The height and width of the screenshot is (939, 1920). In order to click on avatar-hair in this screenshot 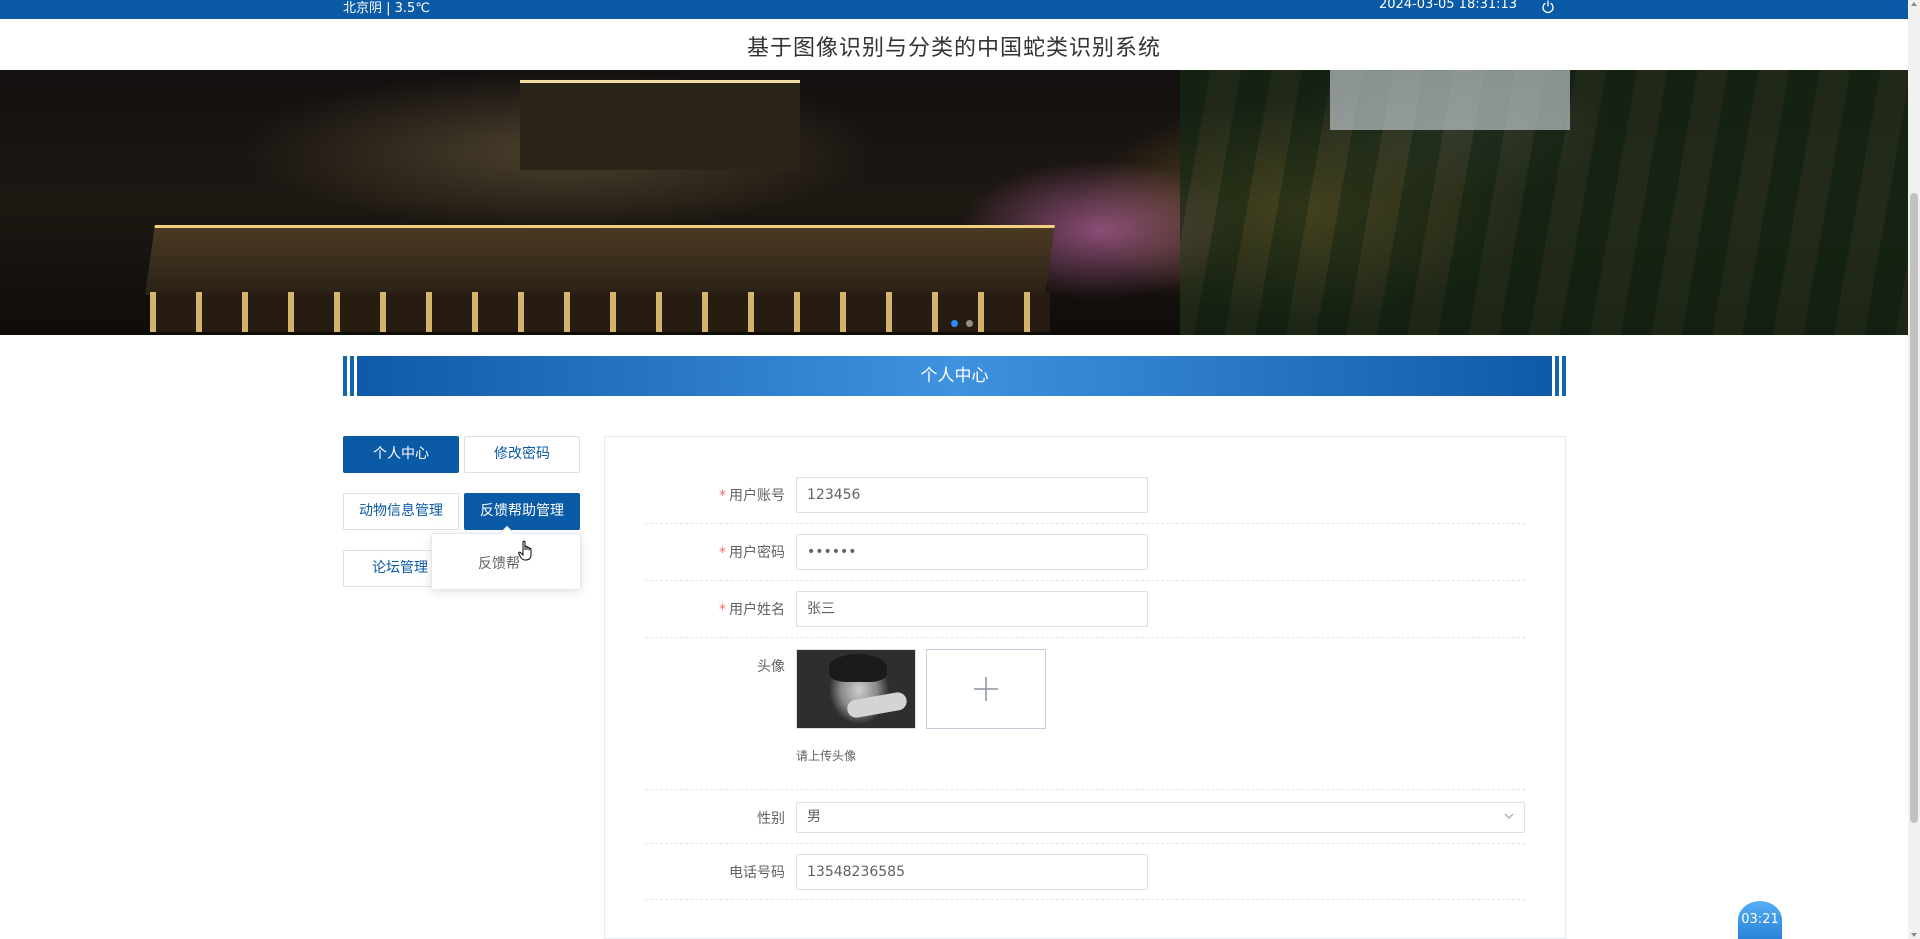, I will do `click(858, 668)`.